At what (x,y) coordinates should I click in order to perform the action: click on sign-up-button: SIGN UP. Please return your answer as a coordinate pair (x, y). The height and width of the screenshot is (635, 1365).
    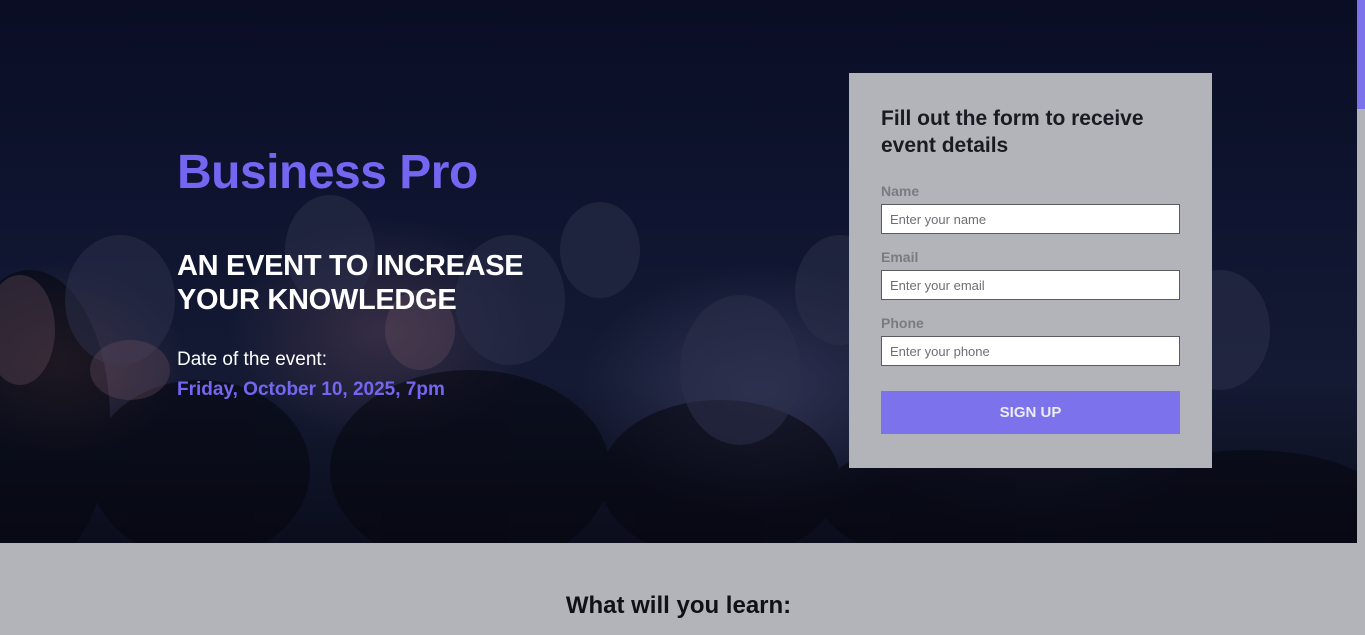
    Looking at the image, I should click on (1030, 412).